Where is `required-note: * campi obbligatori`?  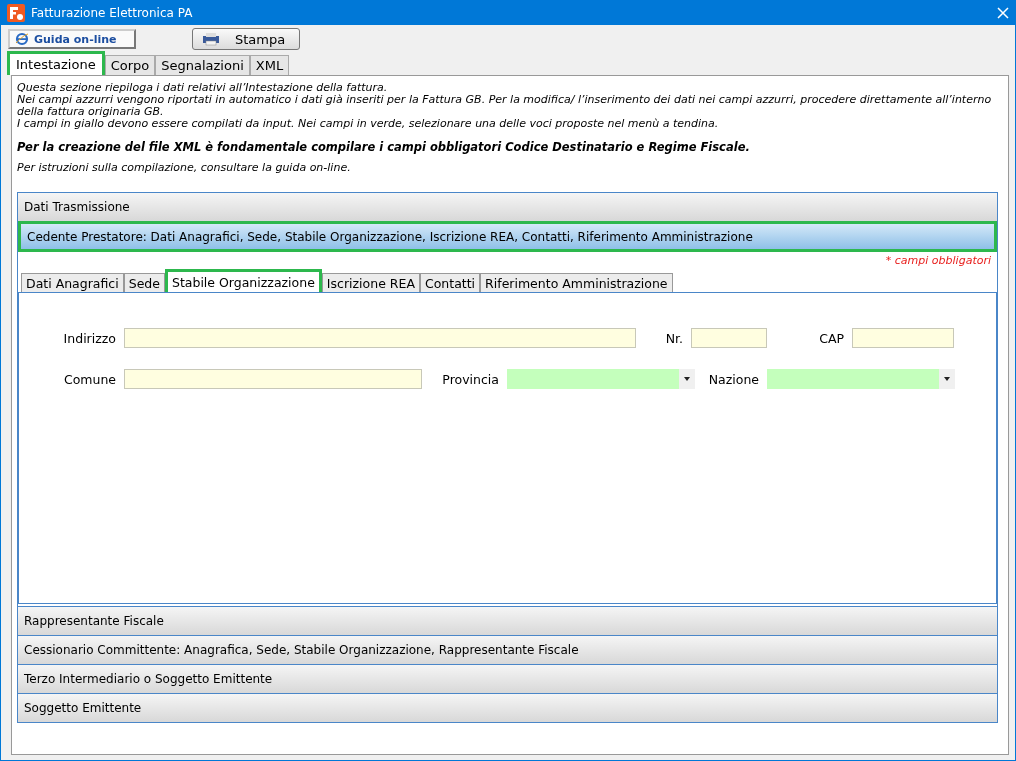 required-note: * campi obbligatori is located at coordinates (938, 260).